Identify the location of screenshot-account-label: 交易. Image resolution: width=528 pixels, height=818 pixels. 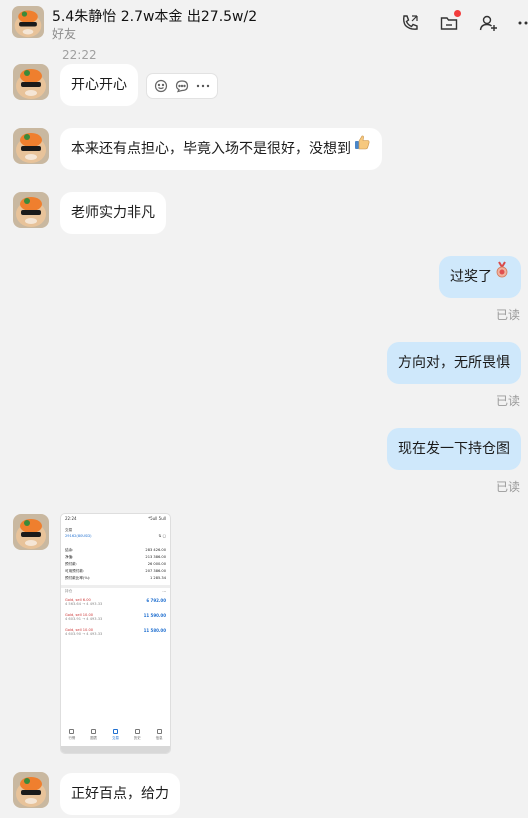
(69, 530).